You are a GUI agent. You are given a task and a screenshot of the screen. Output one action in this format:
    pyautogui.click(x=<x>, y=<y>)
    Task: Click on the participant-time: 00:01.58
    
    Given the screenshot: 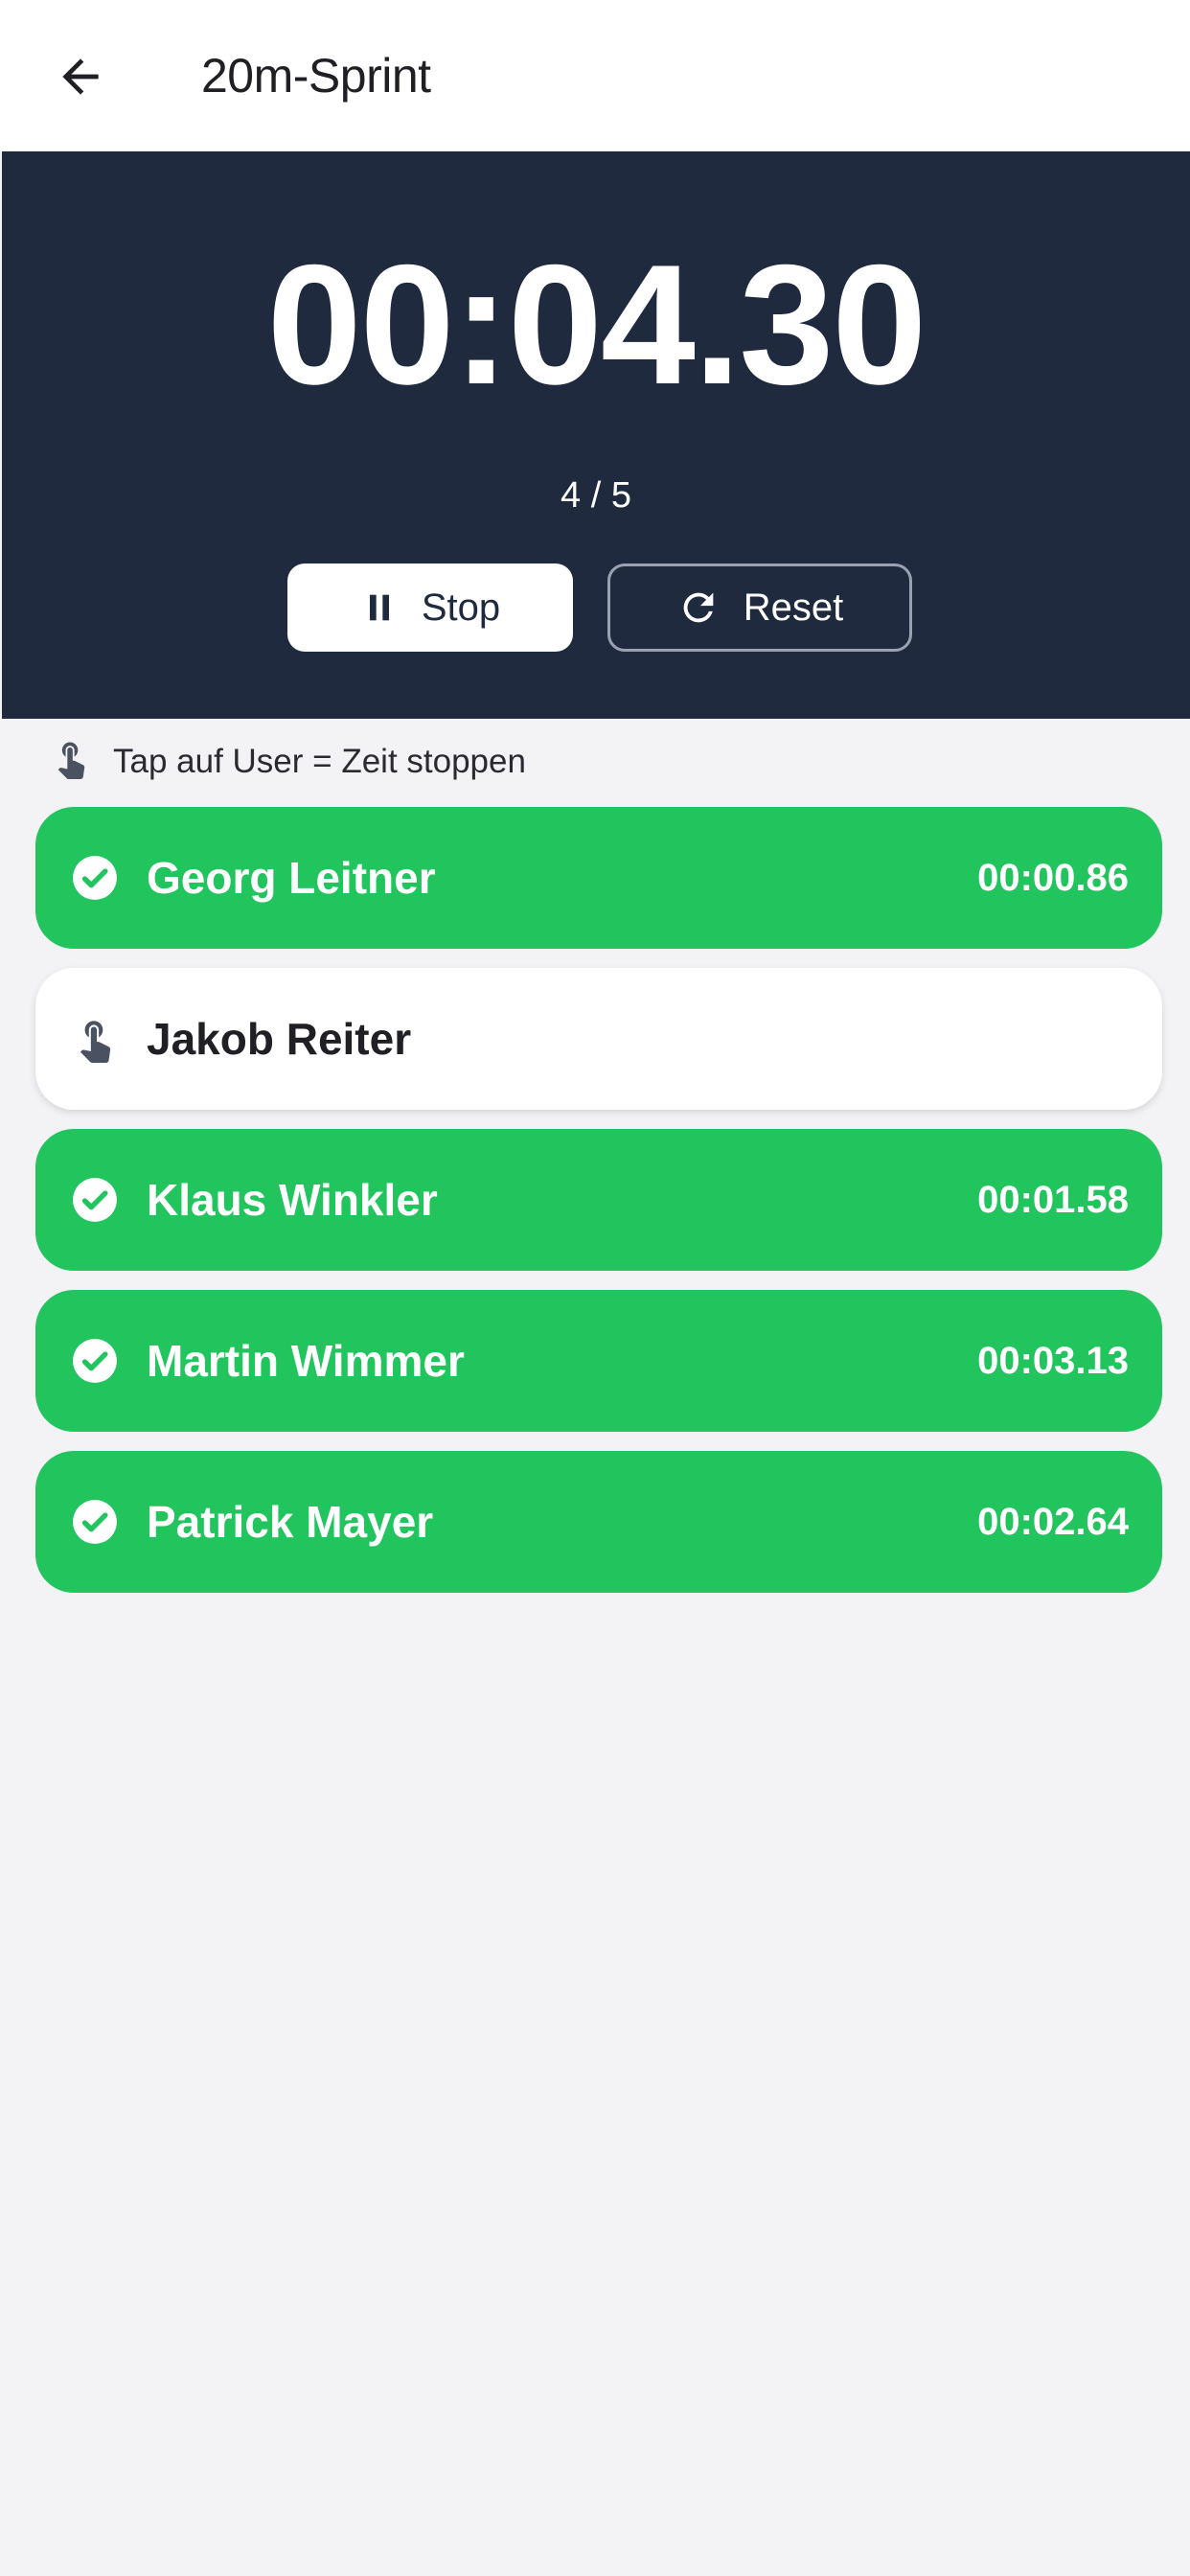 What is the action you would take?
    pyautogui.click(x=1053, y=1199)
    